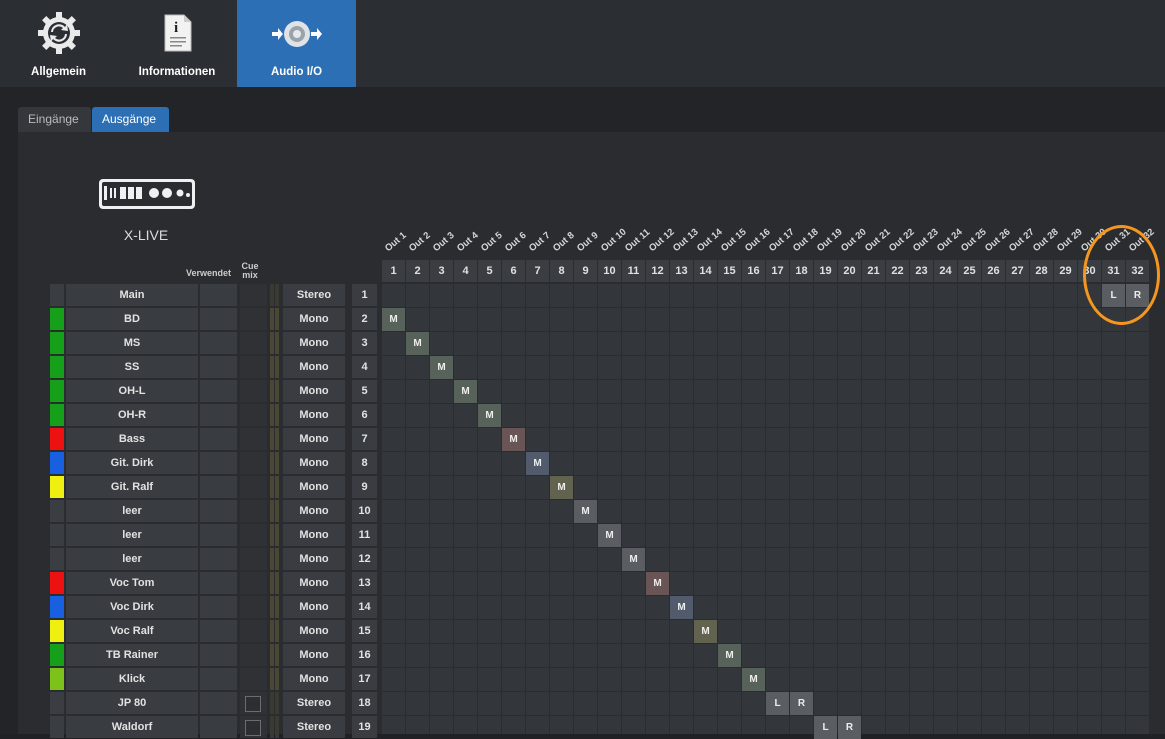 This screenshot has width=1165, height=739. I want to click on output-number: 16, so click(753, 271).